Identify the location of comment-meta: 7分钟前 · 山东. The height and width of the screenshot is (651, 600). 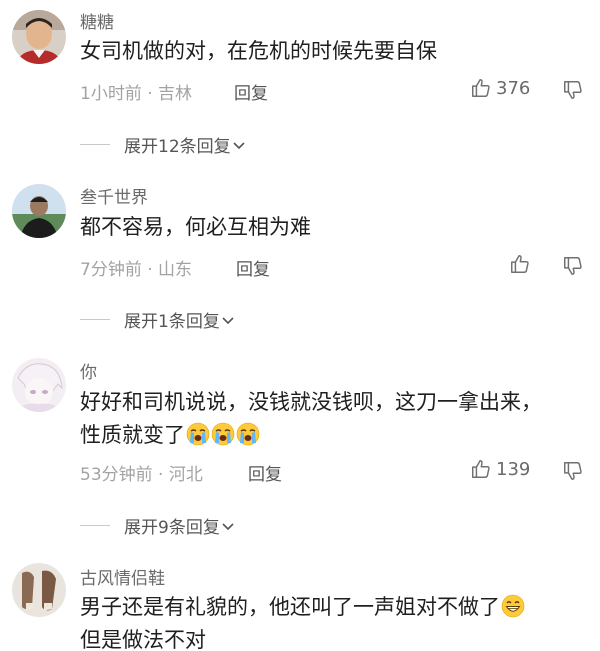
(136, 270).